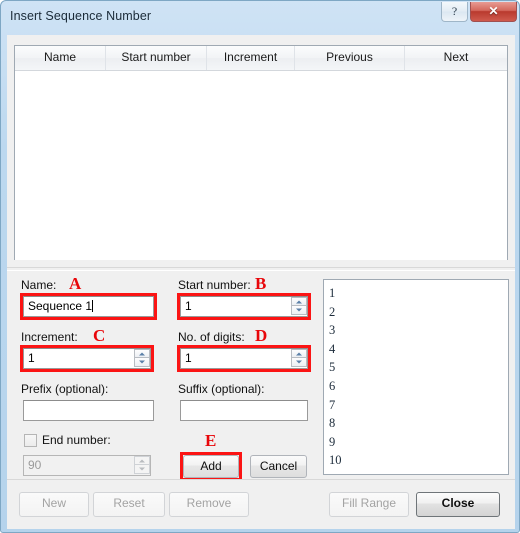  What do you see at coordinates (81, 16) in the screenshot?
I see `dialog-title: Insert Sequence Number` at bounding box center [81, 16].